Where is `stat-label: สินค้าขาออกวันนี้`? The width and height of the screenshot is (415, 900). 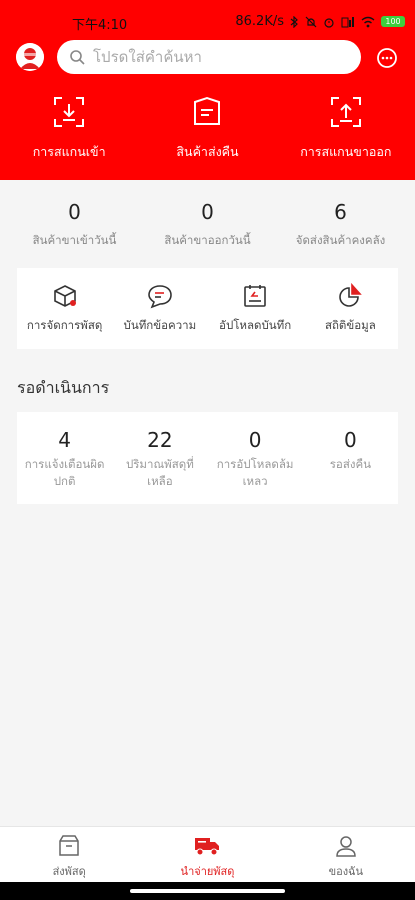
stat-label: สินค้าขาออกวันนี้ is located at coordinates (207, 240).